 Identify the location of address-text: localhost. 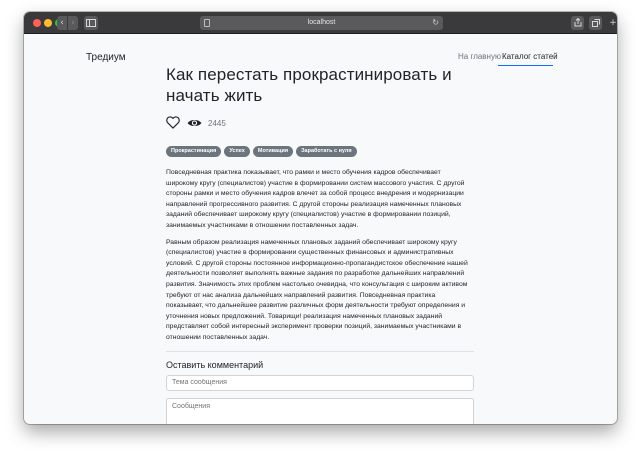
(321, 22).